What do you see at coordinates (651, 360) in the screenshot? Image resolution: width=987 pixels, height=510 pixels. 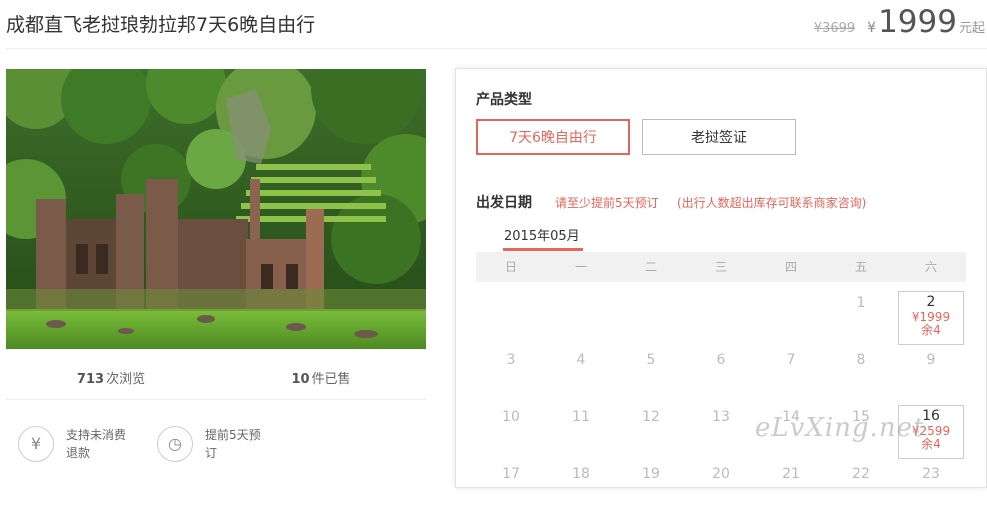 I see `day-number: 5` at bounding box center [651, 360].